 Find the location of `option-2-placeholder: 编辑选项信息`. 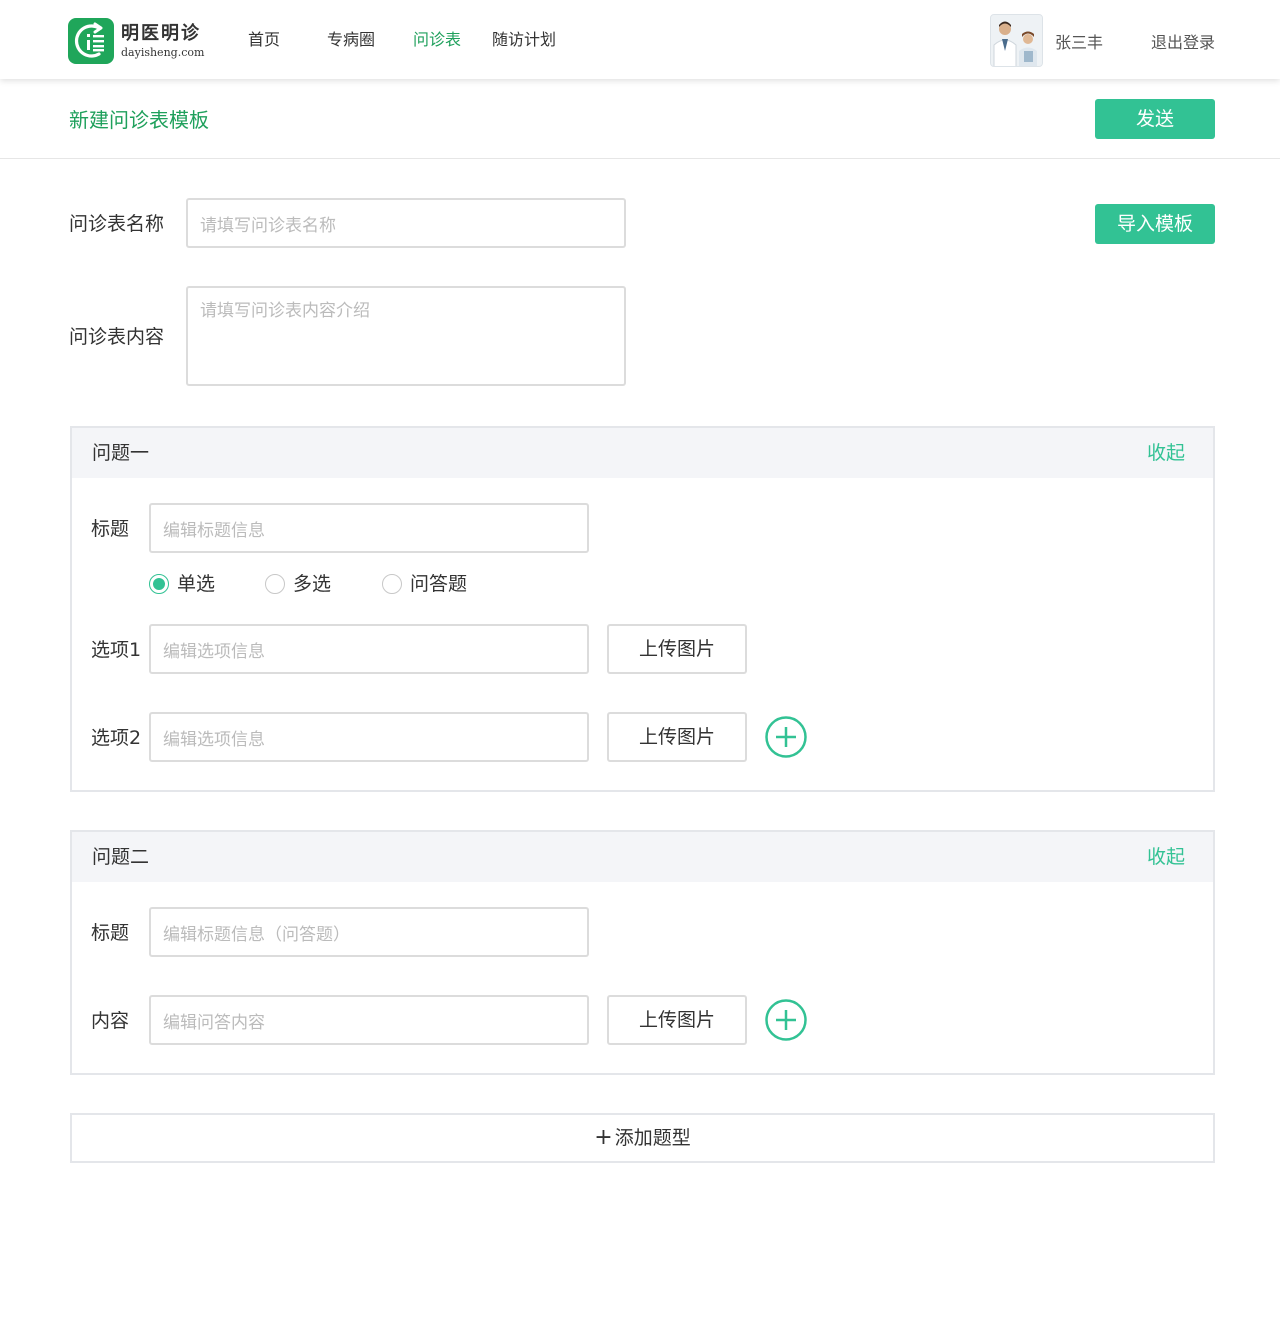

option-2-placeholder: 编辑选项信息 is located at coordinates (214, 739).